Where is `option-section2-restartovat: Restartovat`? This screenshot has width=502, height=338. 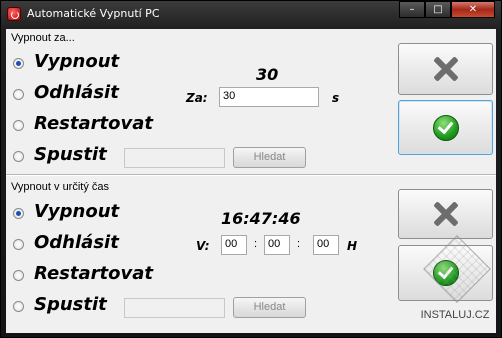
option-section2-restartovat: Restartovat is located at coordinates (93, 273).